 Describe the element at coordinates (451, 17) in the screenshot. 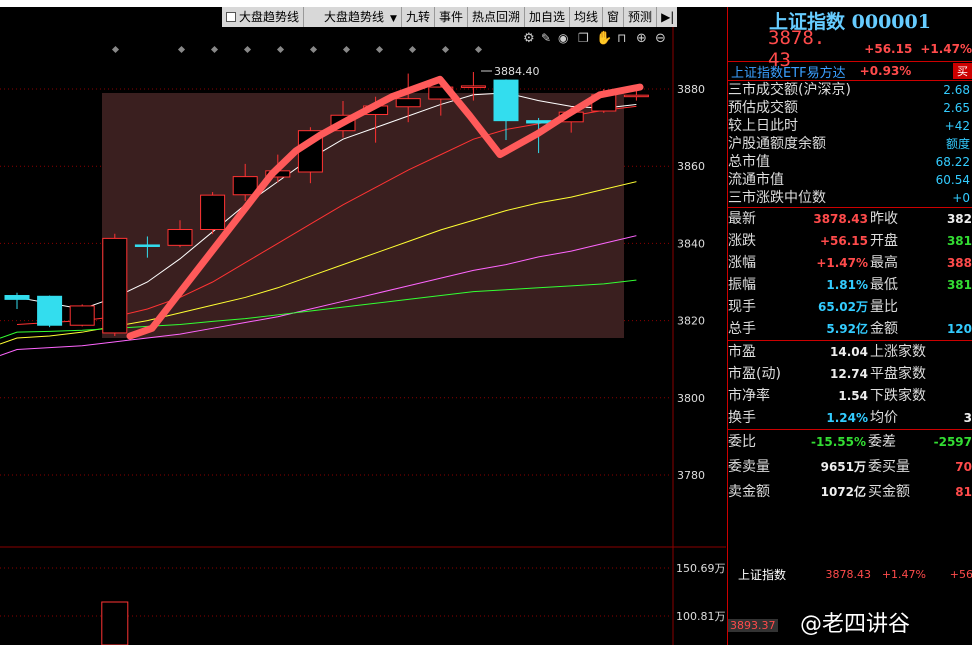

I see `toolbar-button-events: 事件` at that location.